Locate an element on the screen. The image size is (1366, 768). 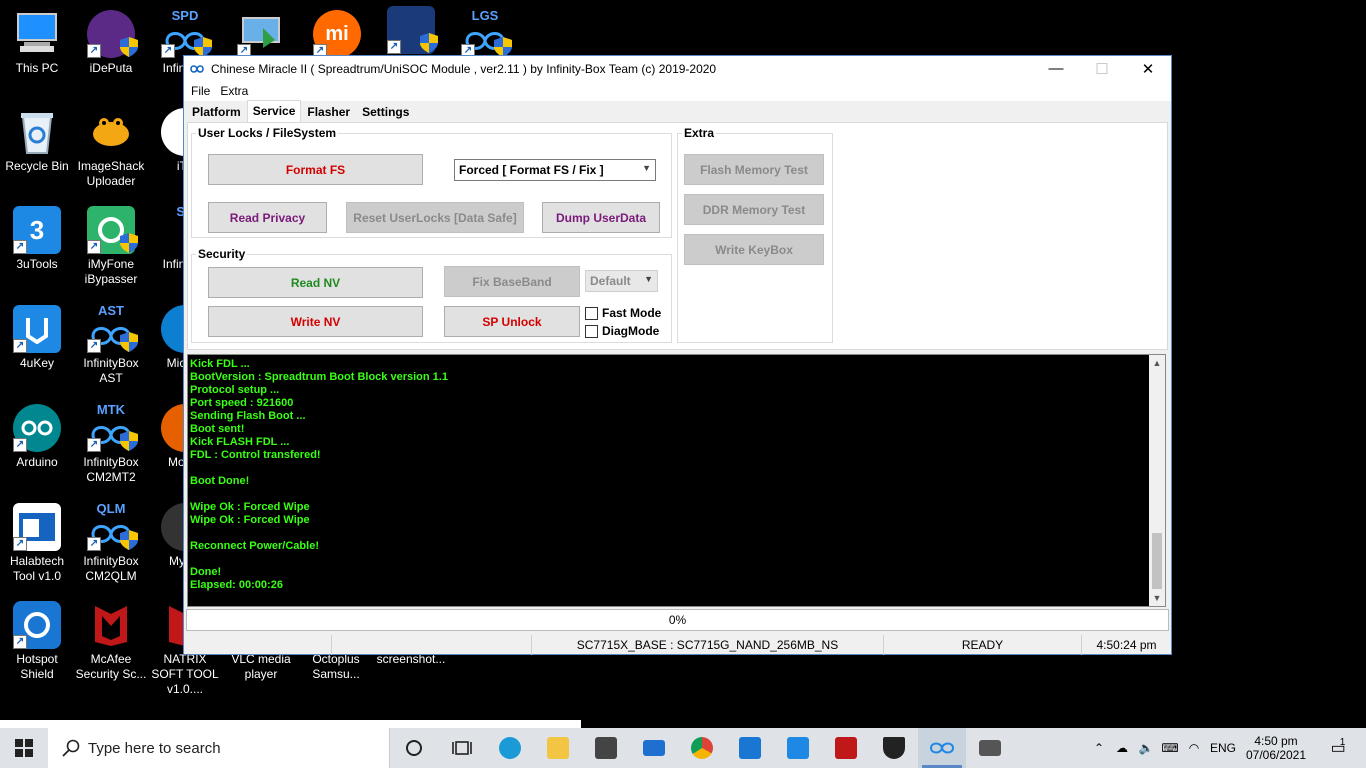
minimize-button: — is located at coordinates (1056, 68).